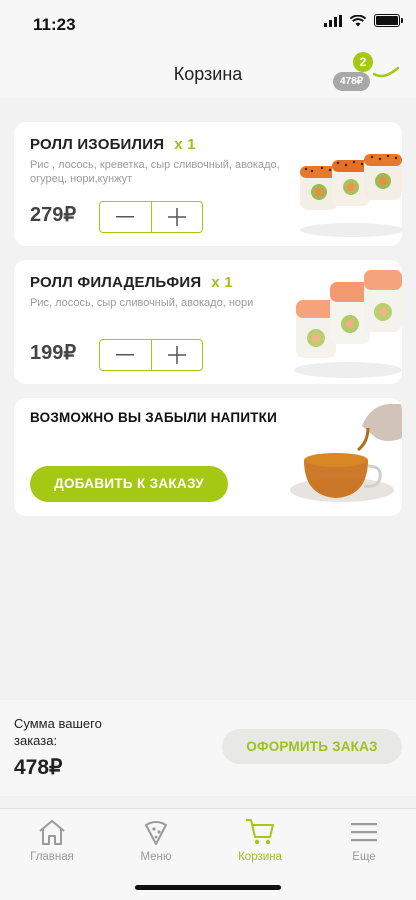  What do you see at coordinates (52, 832) in the screenshot?
I see `home-icon` at bounding box center [52, 832].